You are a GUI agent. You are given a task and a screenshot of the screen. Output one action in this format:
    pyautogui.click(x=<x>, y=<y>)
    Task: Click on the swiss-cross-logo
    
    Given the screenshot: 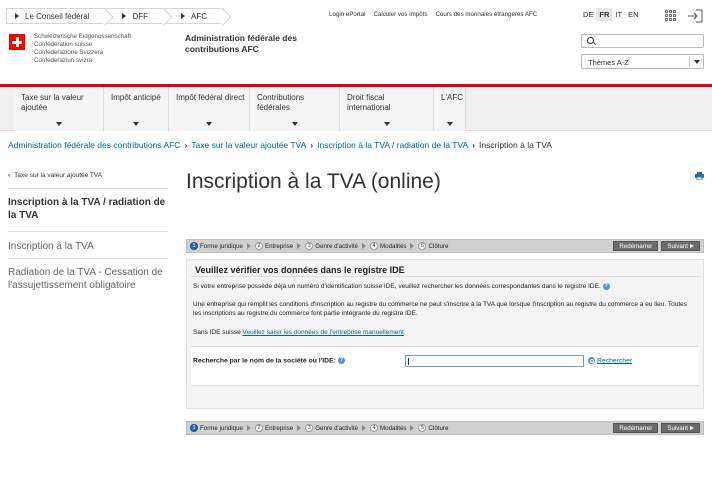 What is the action you would take?
    pyautogui.click(x=17, y=42)
    